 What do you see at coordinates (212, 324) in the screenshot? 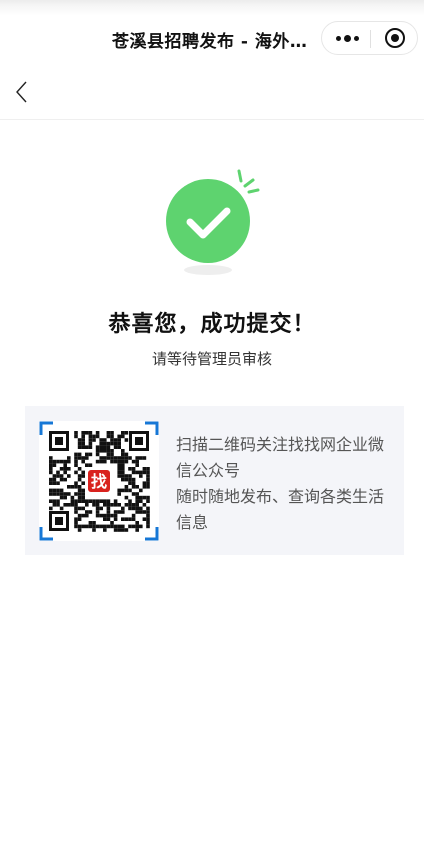
I see `success-heading: 恭喜您，成功提交！` at bounding box center [212, 324].